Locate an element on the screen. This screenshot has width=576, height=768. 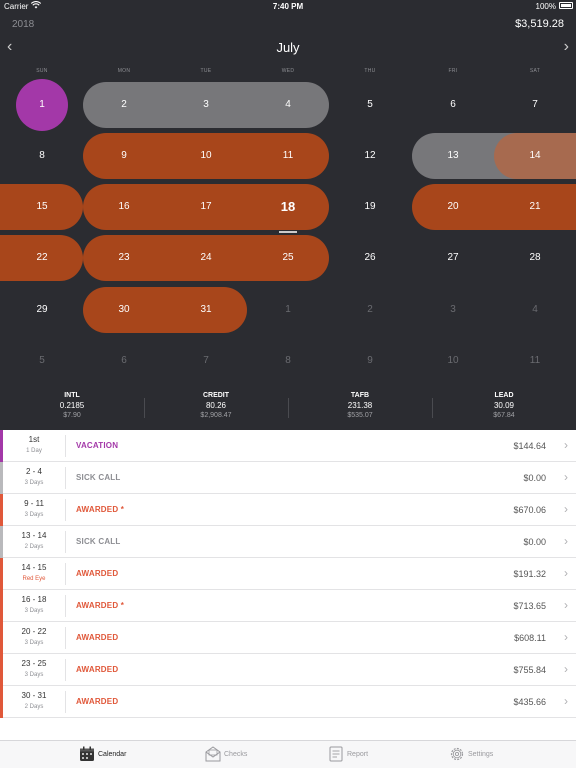
calendar-day-outside: 3 is located at coordinates (453, 310).